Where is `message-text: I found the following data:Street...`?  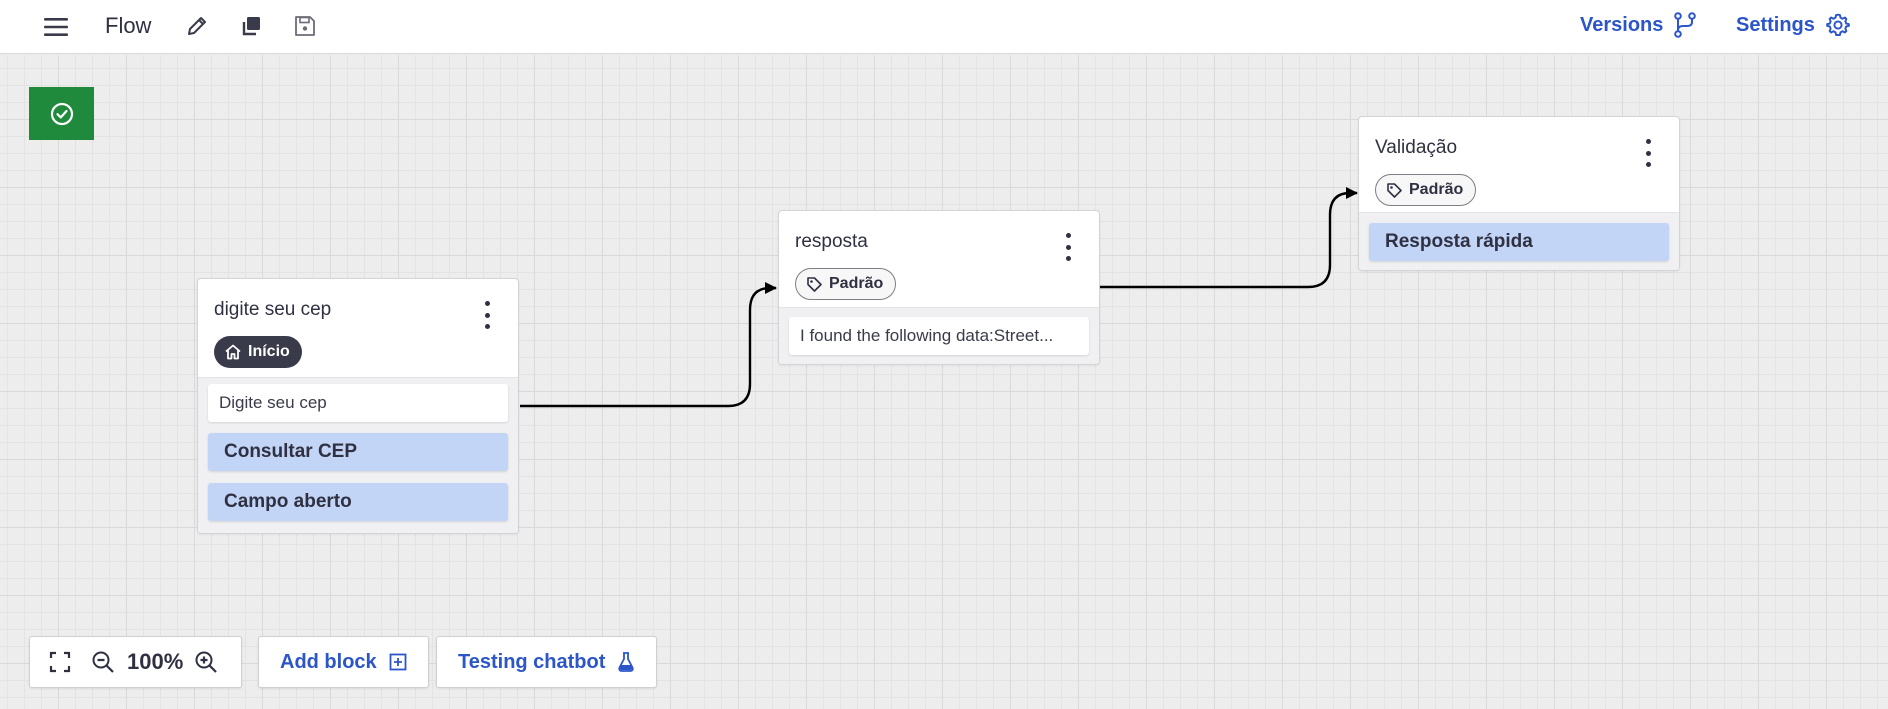
message-text: I found the following data:Street... is located at coordinates (939, 336).